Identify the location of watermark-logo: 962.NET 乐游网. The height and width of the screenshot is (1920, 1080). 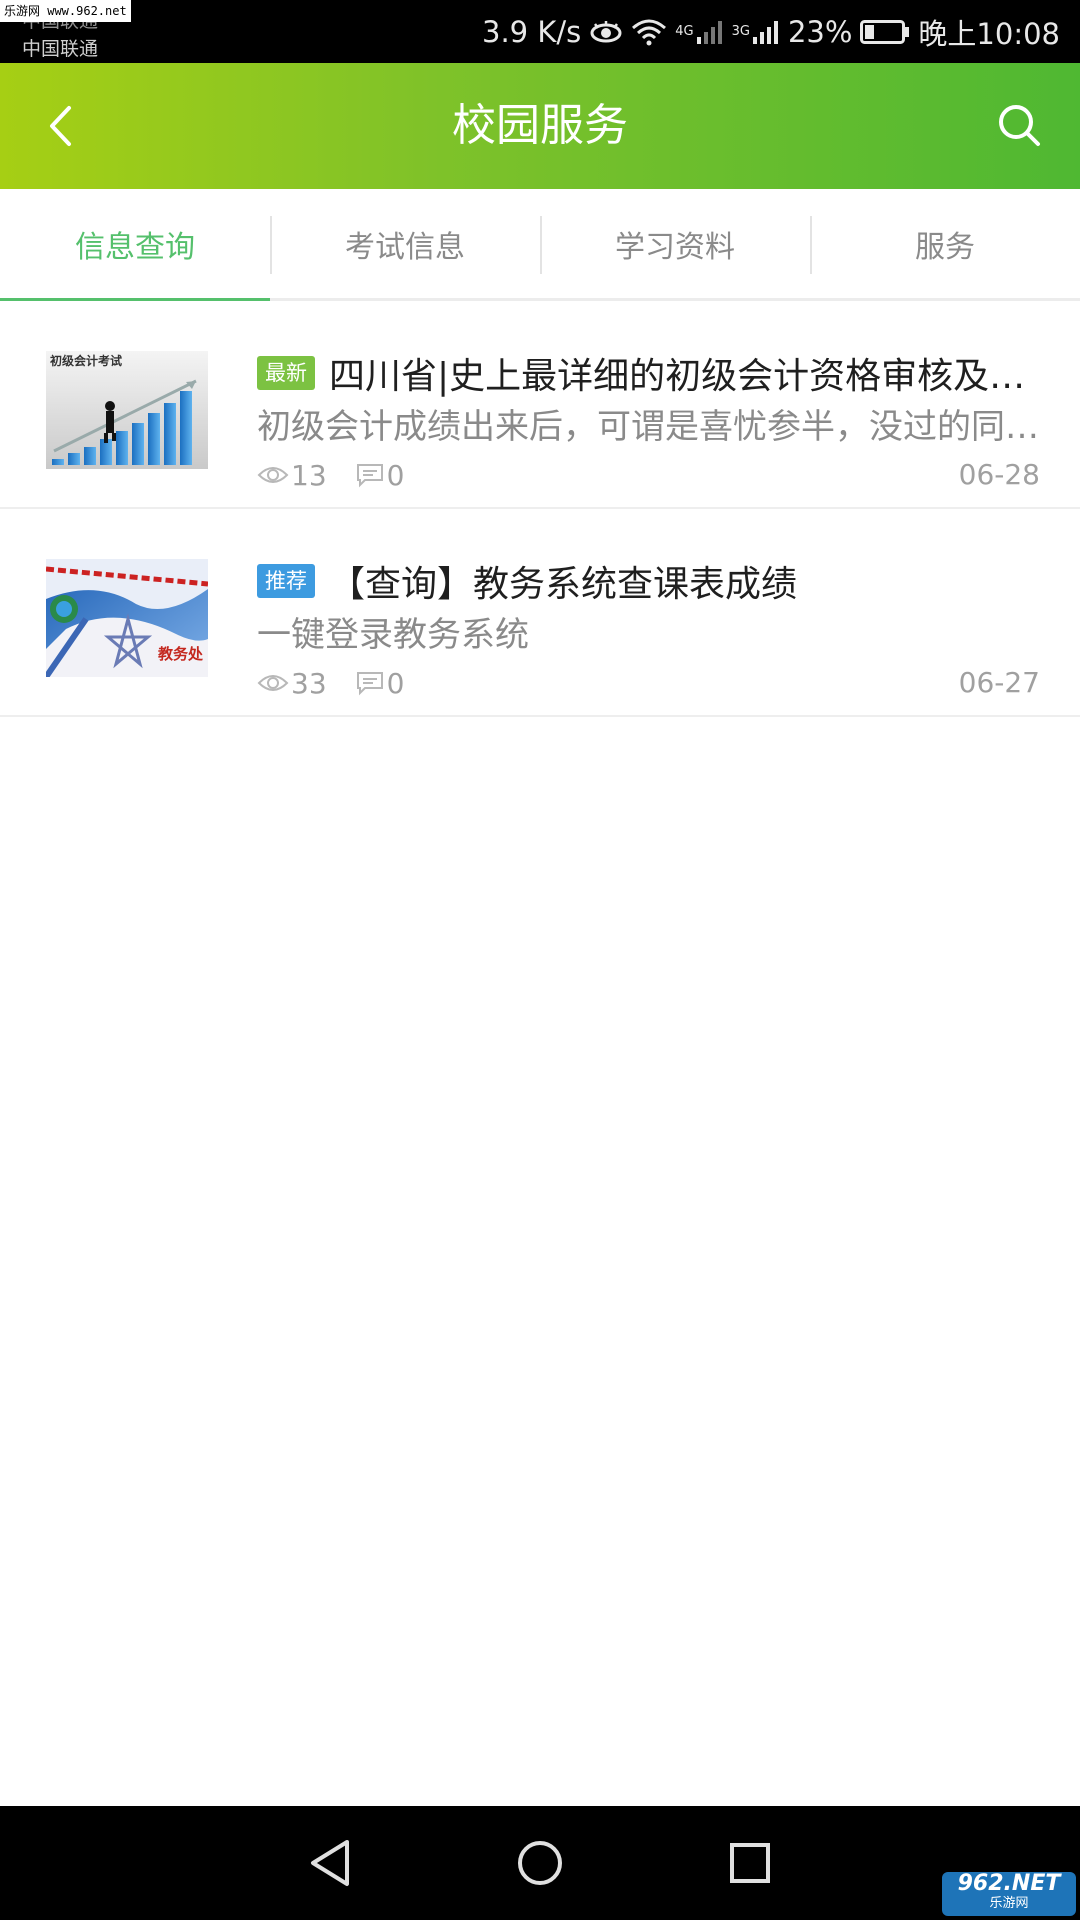
(1009, 1894).